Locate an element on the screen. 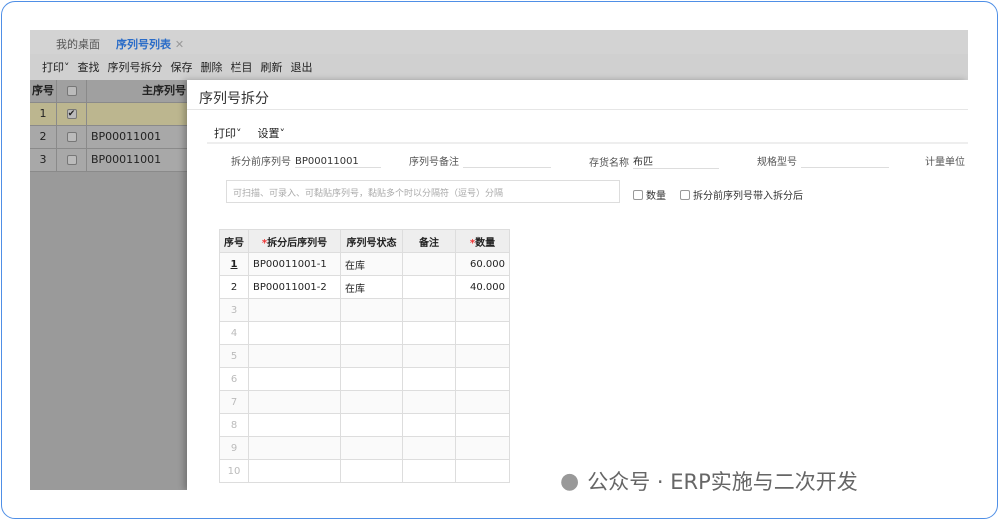 This screenshot has width=1000, height=521. inventory-name-input: 布匹 is located at coordinates (676, 161).